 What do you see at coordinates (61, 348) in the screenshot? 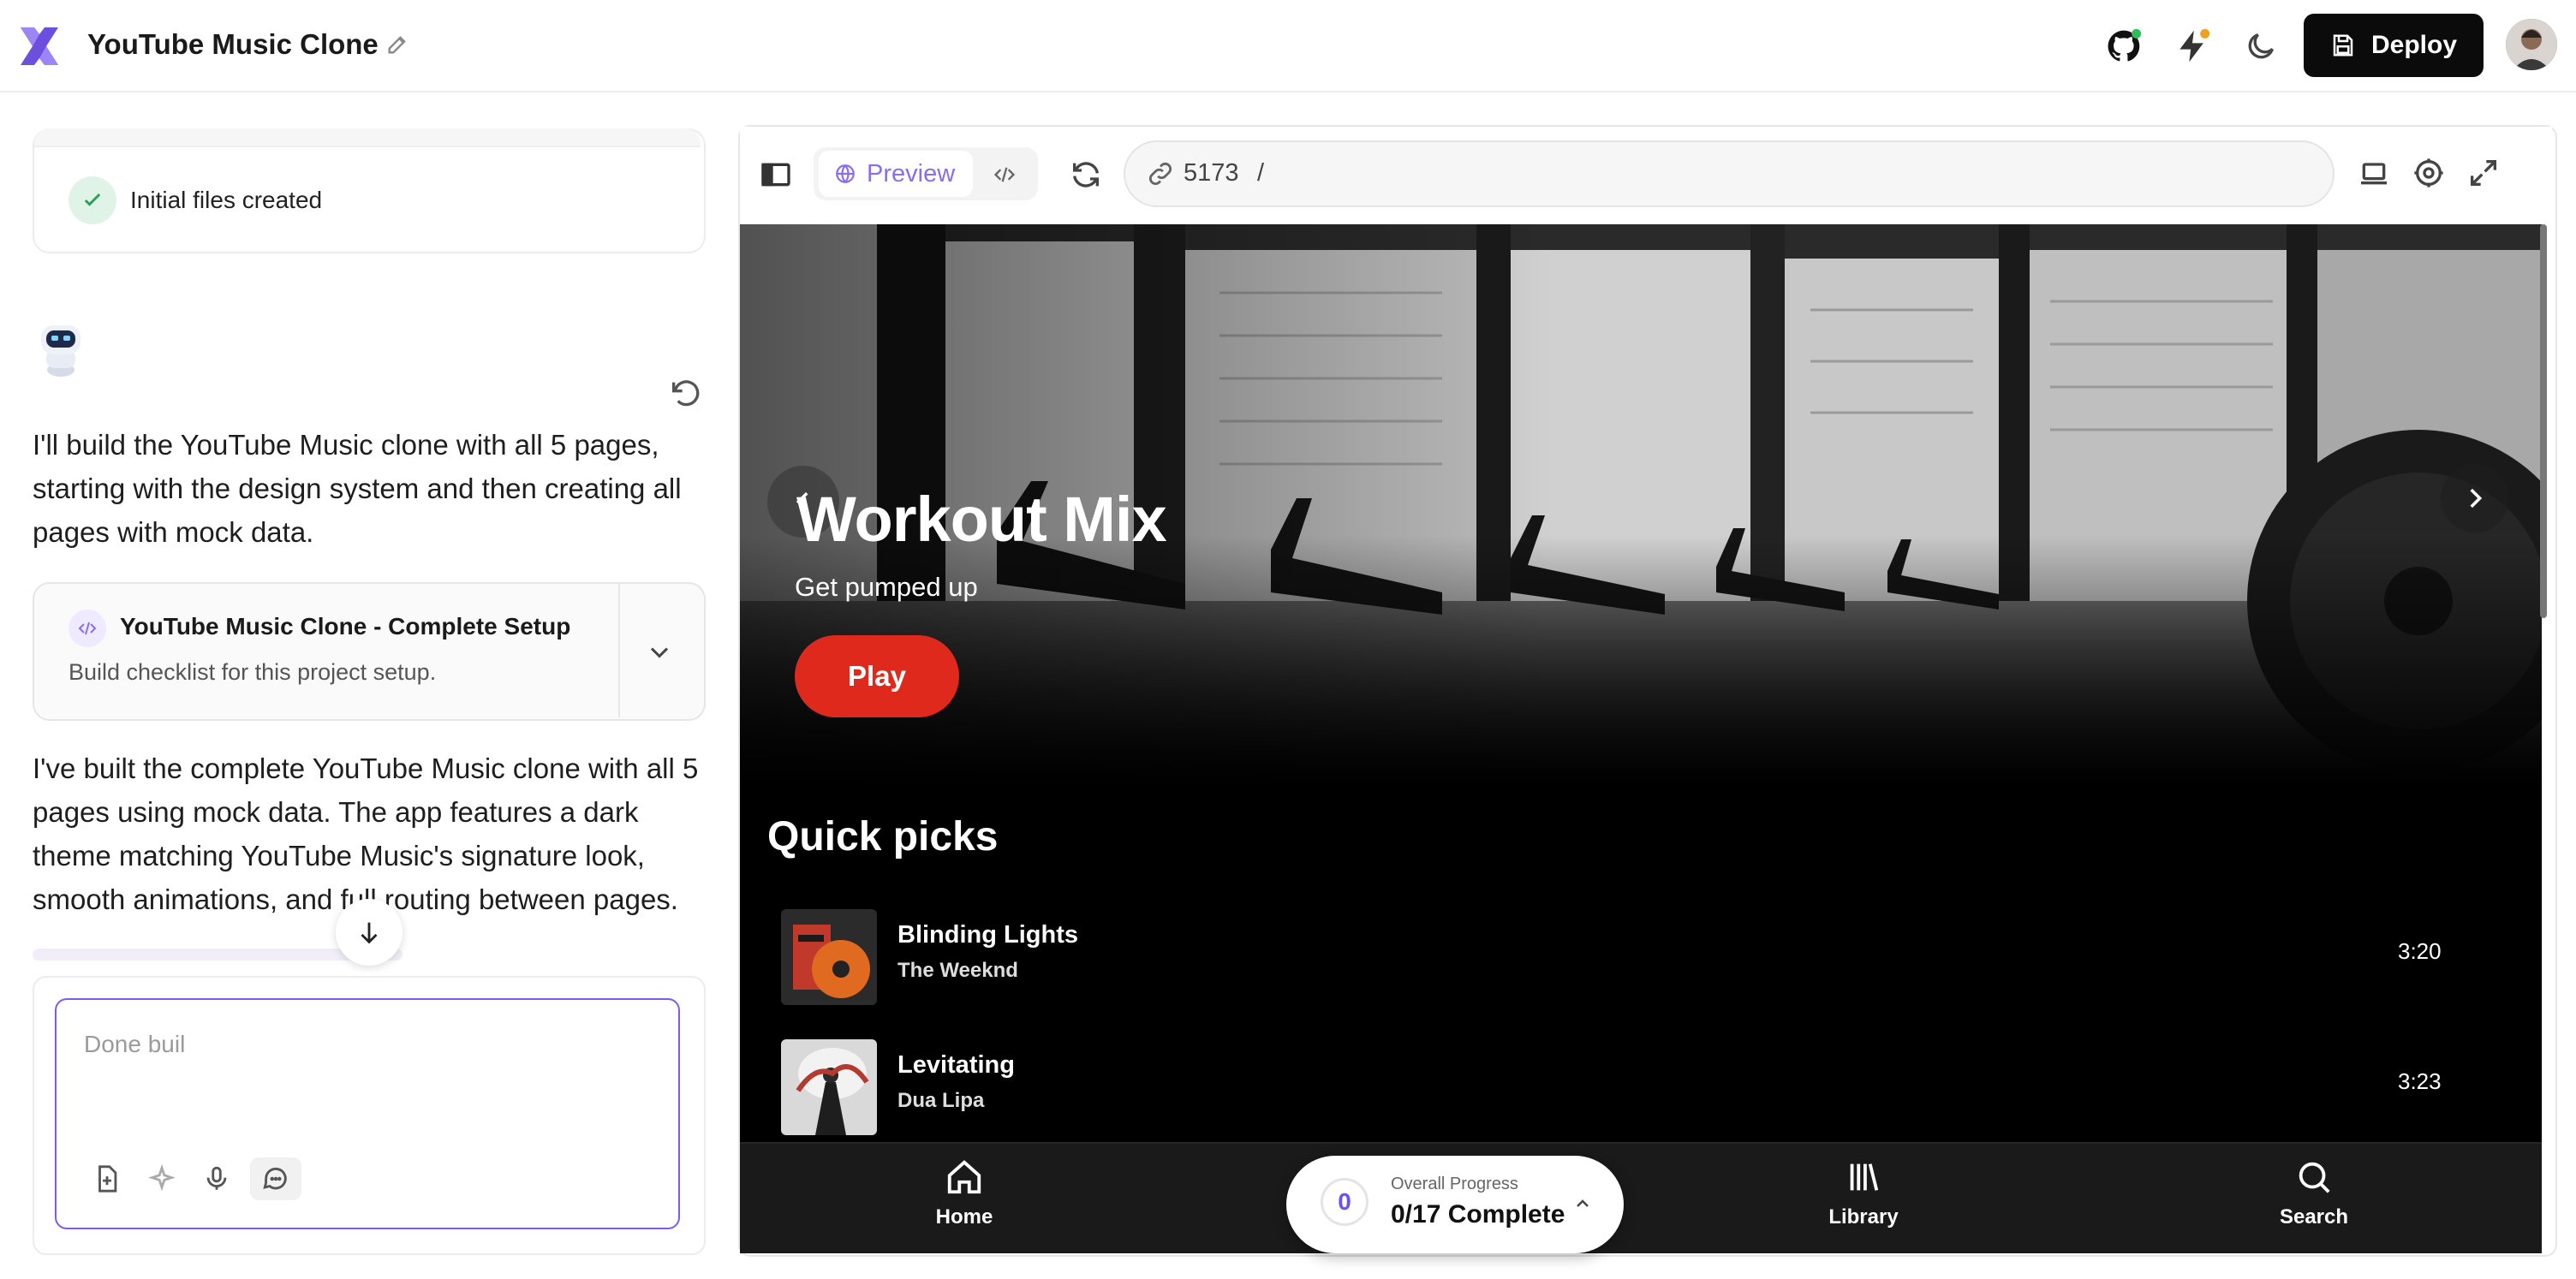
I see `assistant-bot-icon` at bounding box center [61, 348].